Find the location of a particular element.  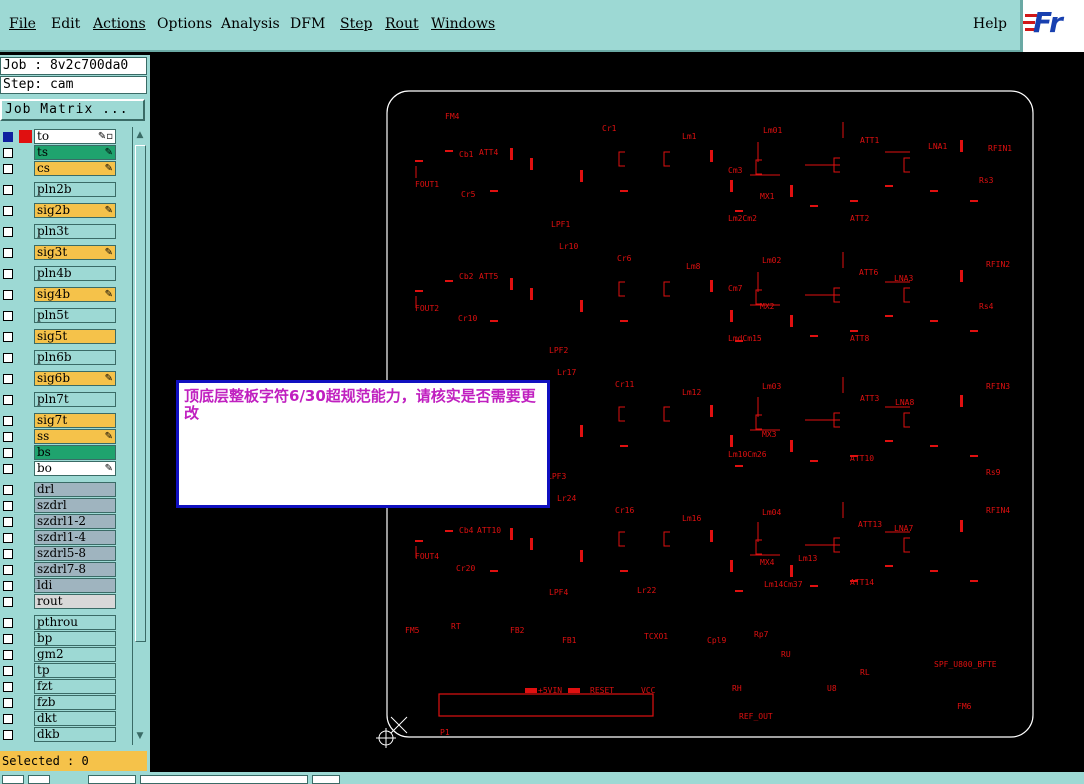

layer-row-to: to ✎▫ is located at coordinates (66, 137).